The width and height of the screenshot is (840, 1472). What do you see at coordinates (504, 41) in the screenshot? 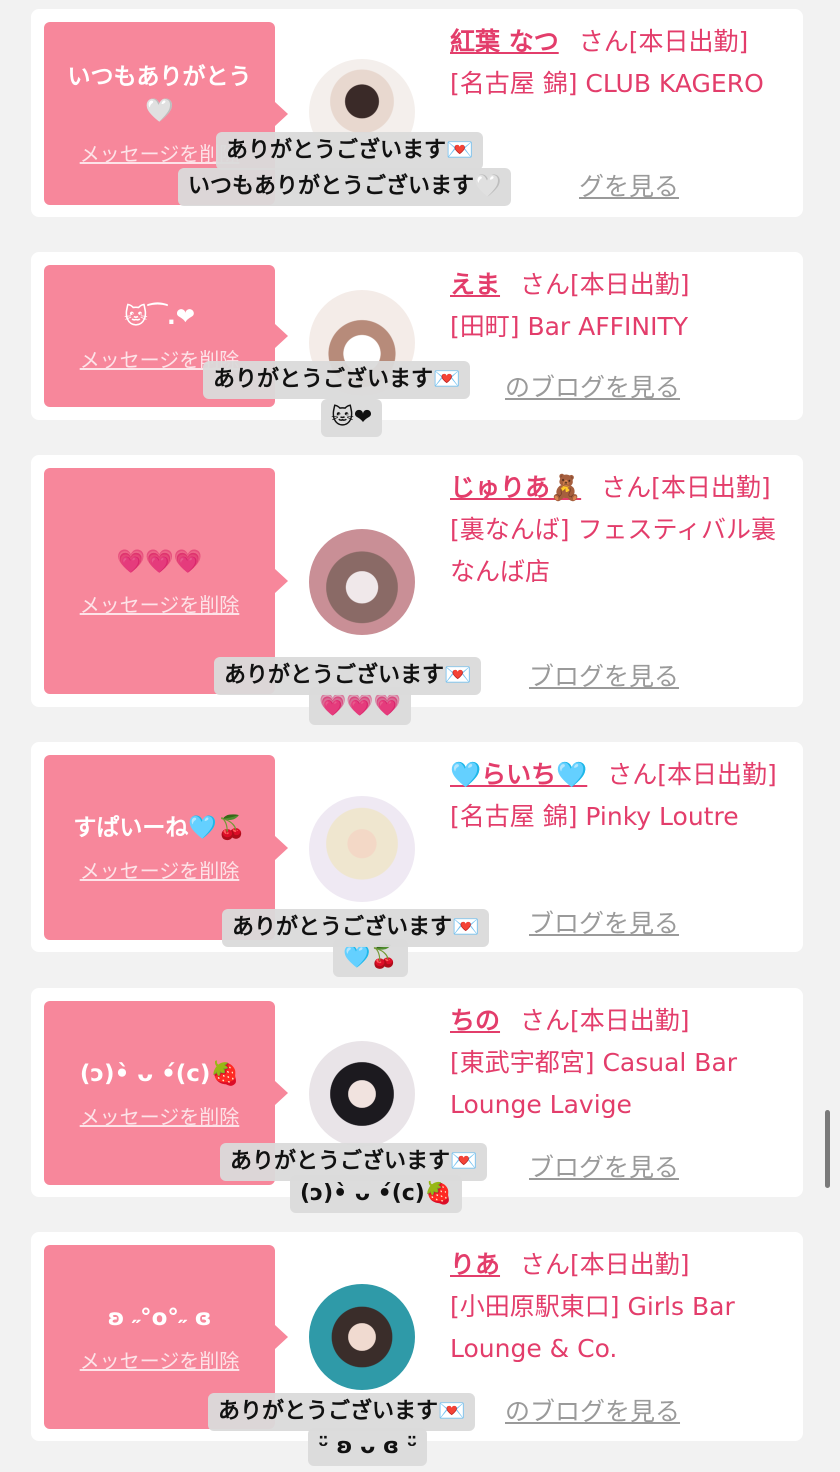
I see `cast-name-link: 紅葉 なつ` at bounding box center [504, 41].